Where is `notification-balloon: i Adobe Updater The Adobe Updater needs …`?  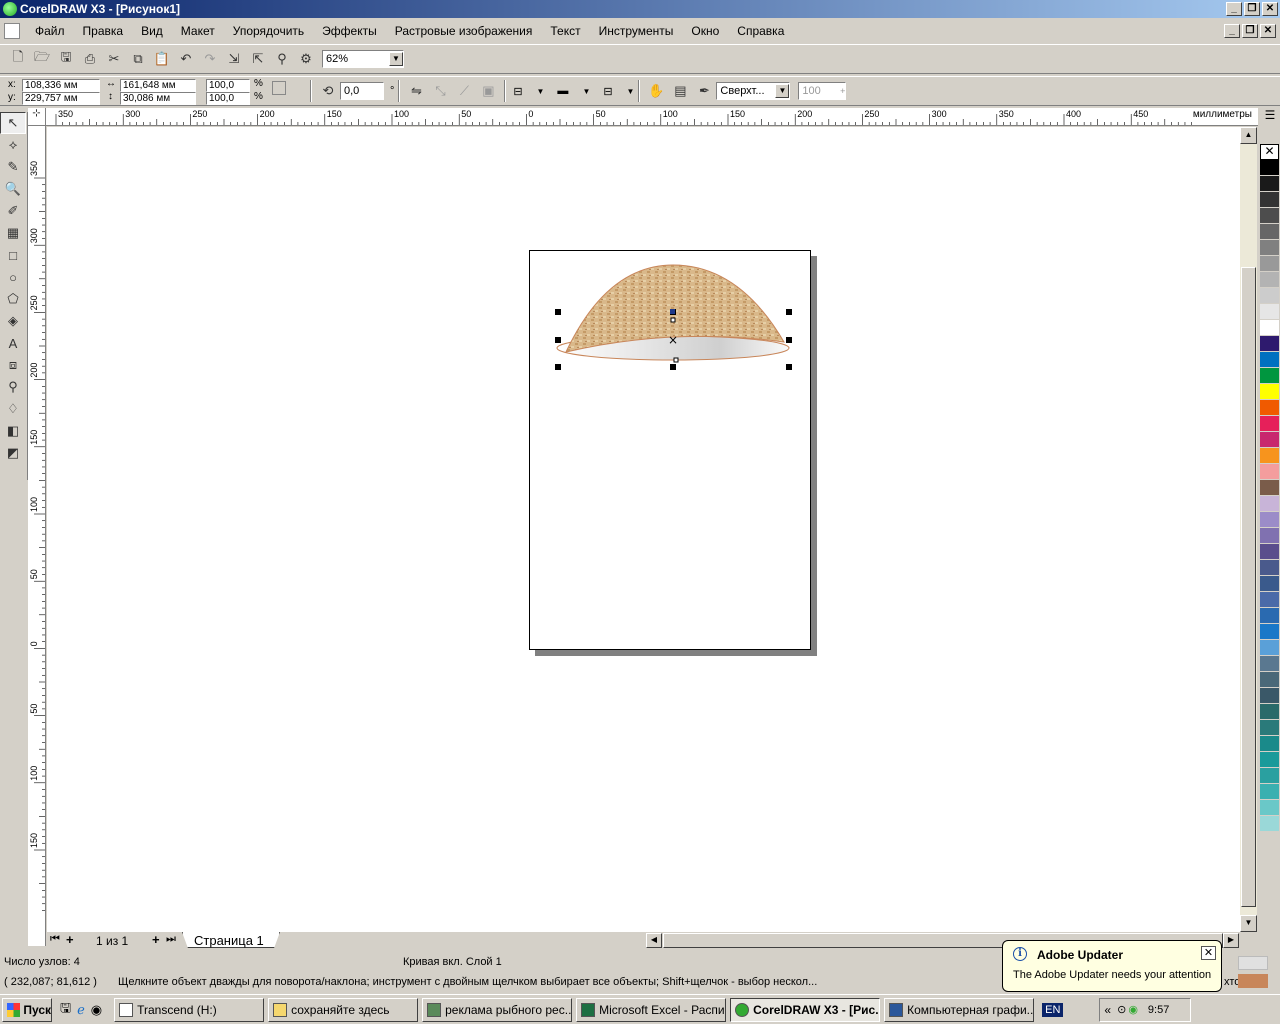
notification-balloon: i Adobe Updater The Adobe Updater needs … is located at coordinates (1112, 966).